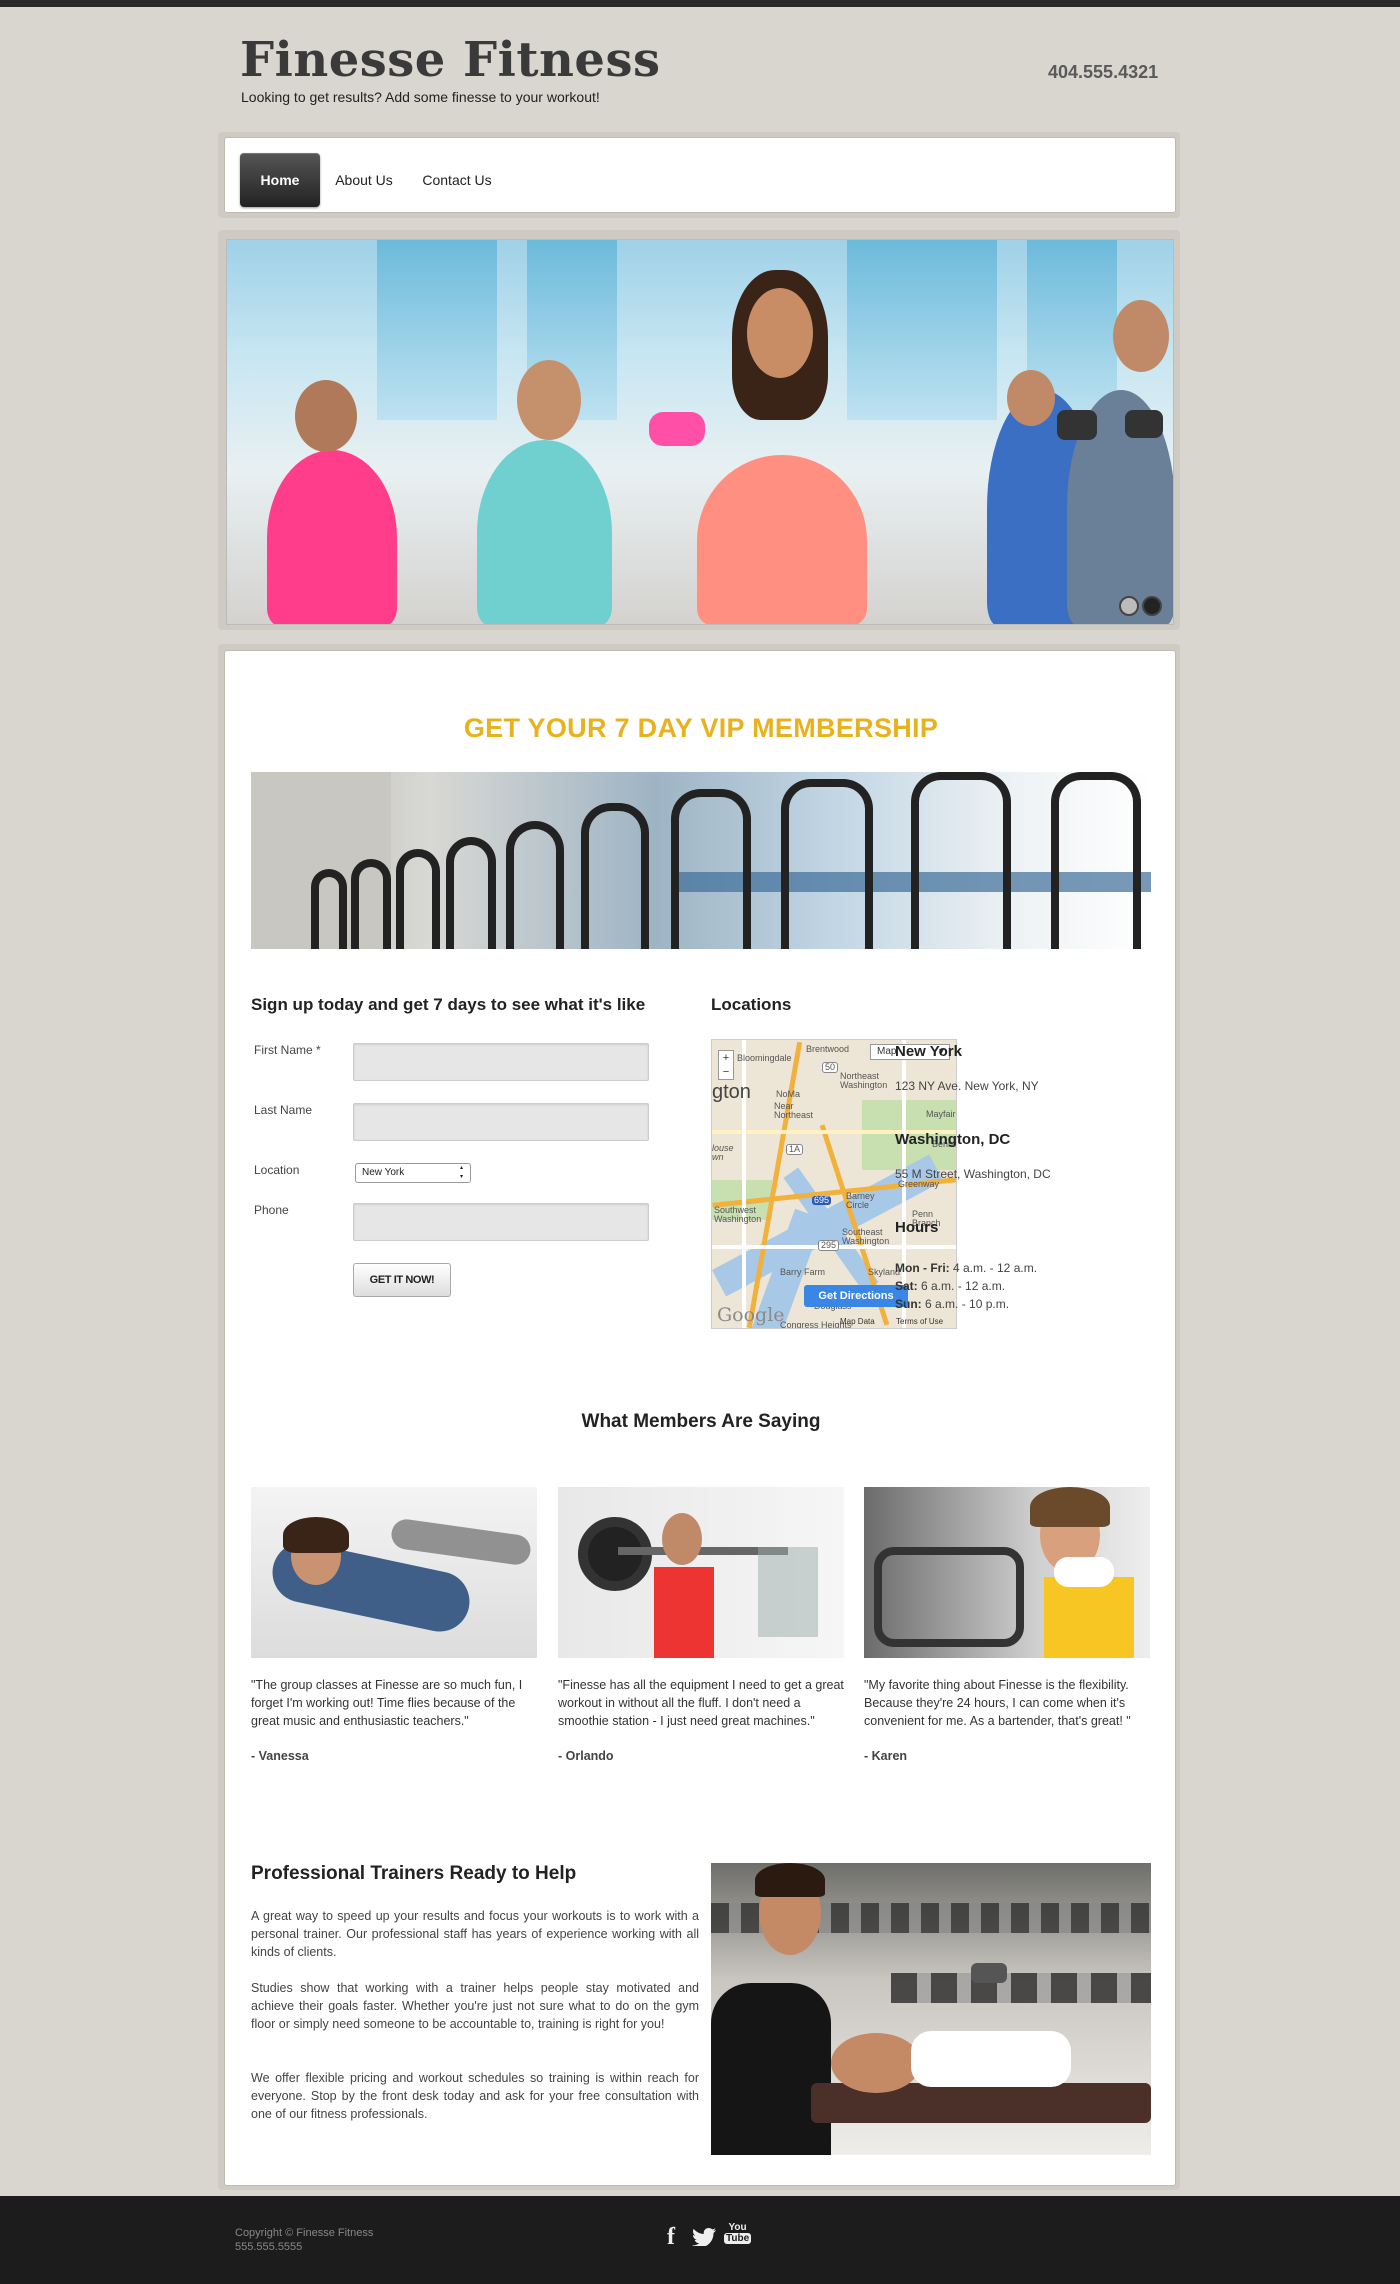  I want to click on hours-time: 6 a.m. - 12 a.m., so click(963, 1286).